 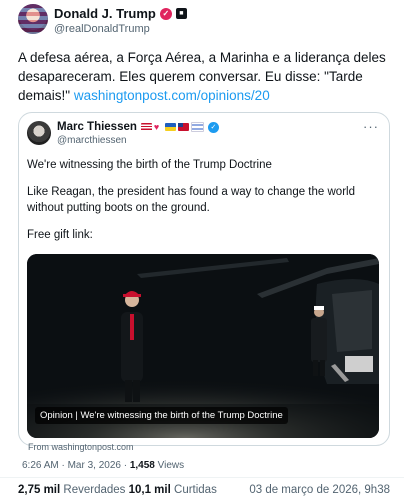 What do you see at coordinates (105, 13) in the screenshot?
I see `author-name: Donald J. Trump` at bounding box center [105, 13].